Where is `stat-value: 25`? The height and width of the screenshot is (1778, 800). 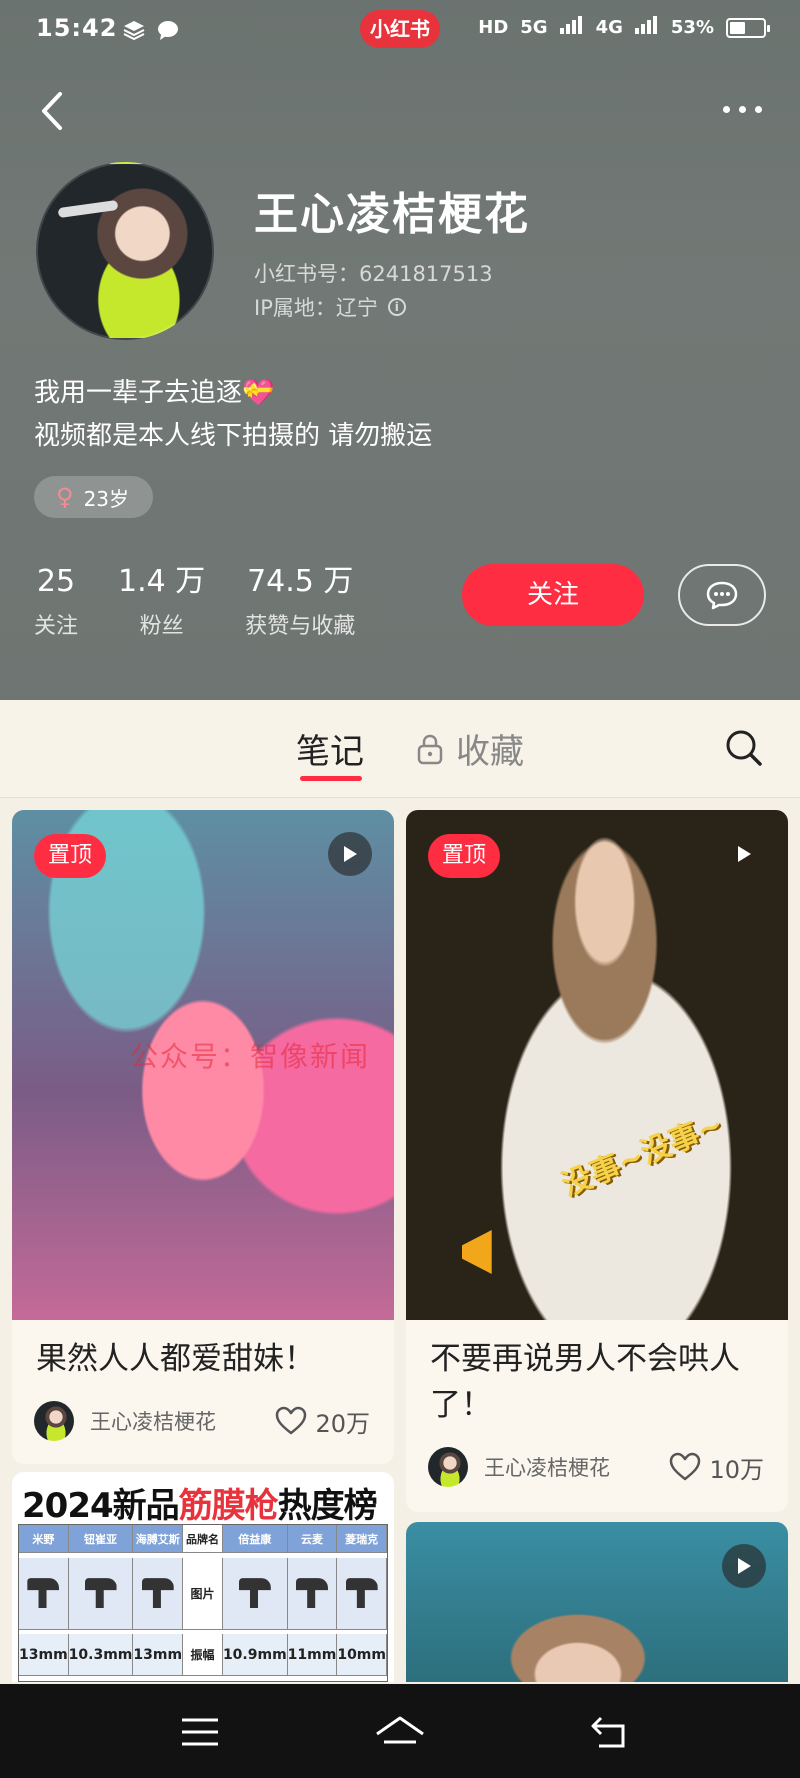 stat-value: 25 is located at coordinates (56, 581).